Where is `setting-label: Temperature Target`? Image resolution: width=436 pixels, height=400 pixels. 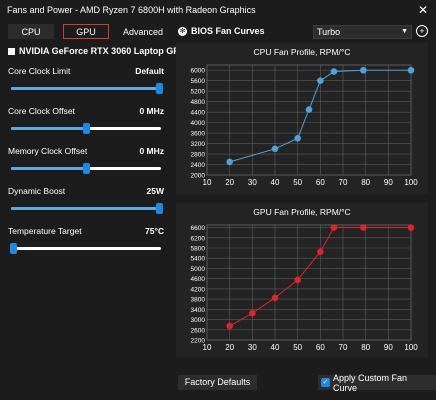
setting-label: Temperature Target is located at coordinates (45, 231).